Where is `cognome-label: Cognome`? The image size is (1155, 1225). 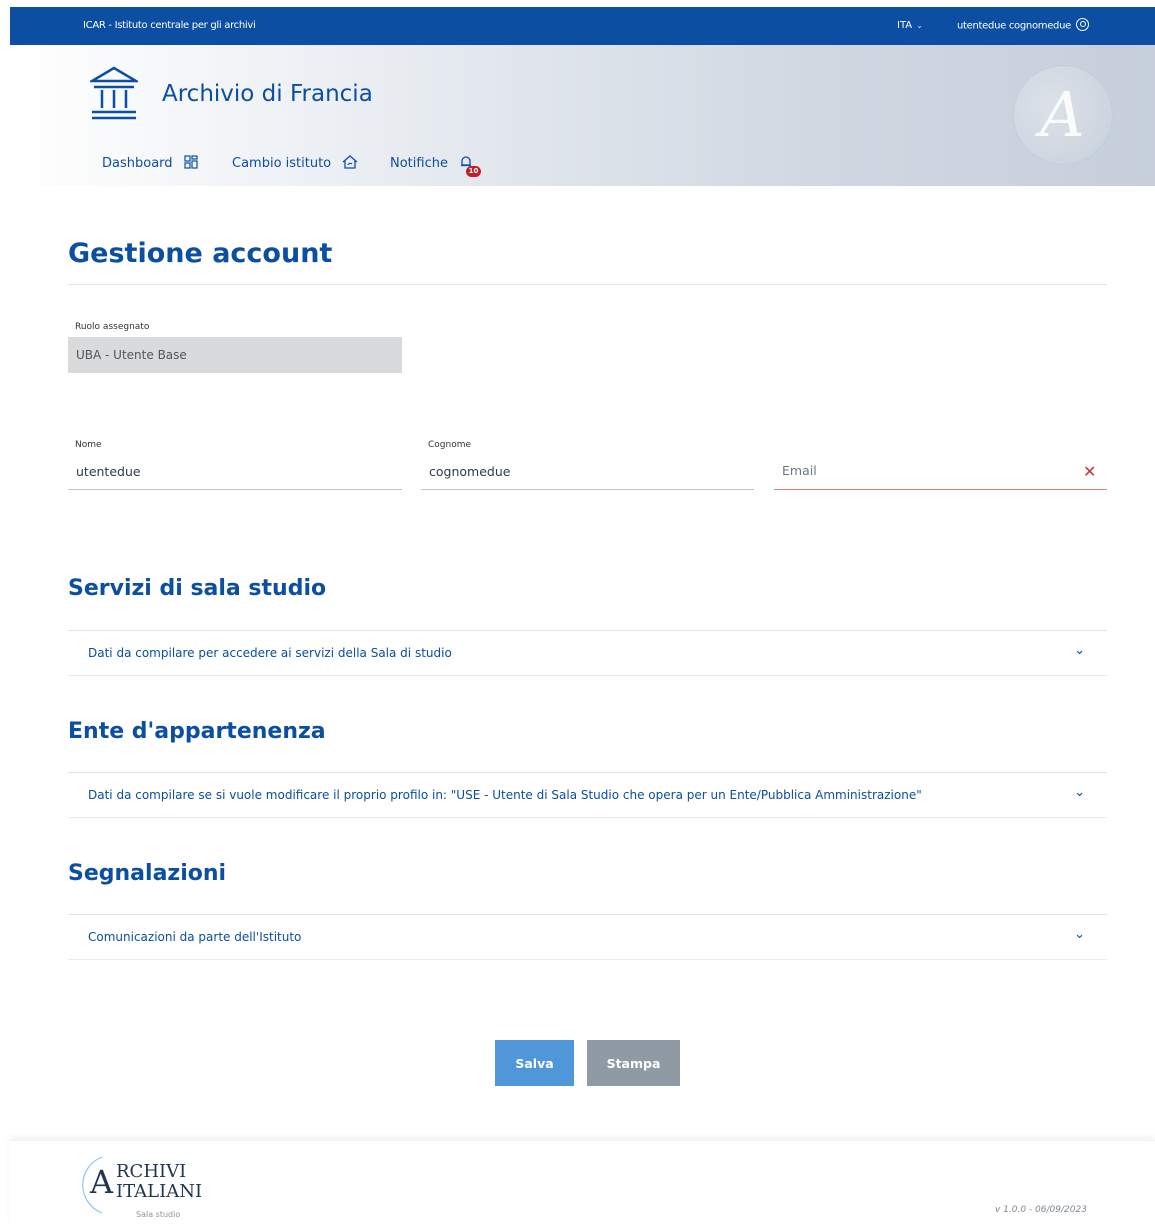 cognome-label: Cognome is located at coordinates (450, 445).